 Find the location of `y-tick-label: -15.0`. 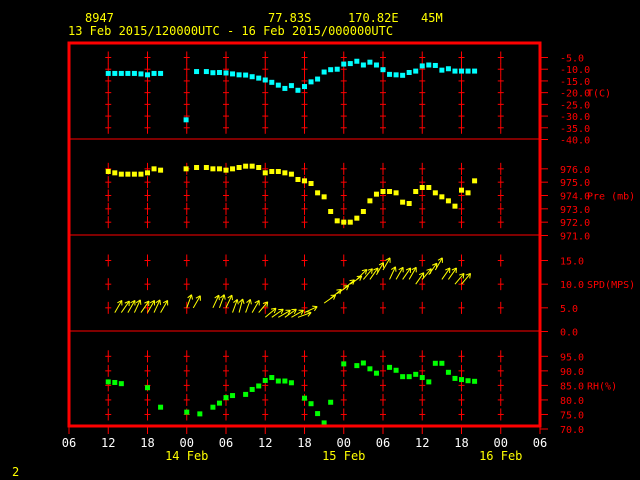

y-tick-label: -15.0 is located at coordinates (575, 82).